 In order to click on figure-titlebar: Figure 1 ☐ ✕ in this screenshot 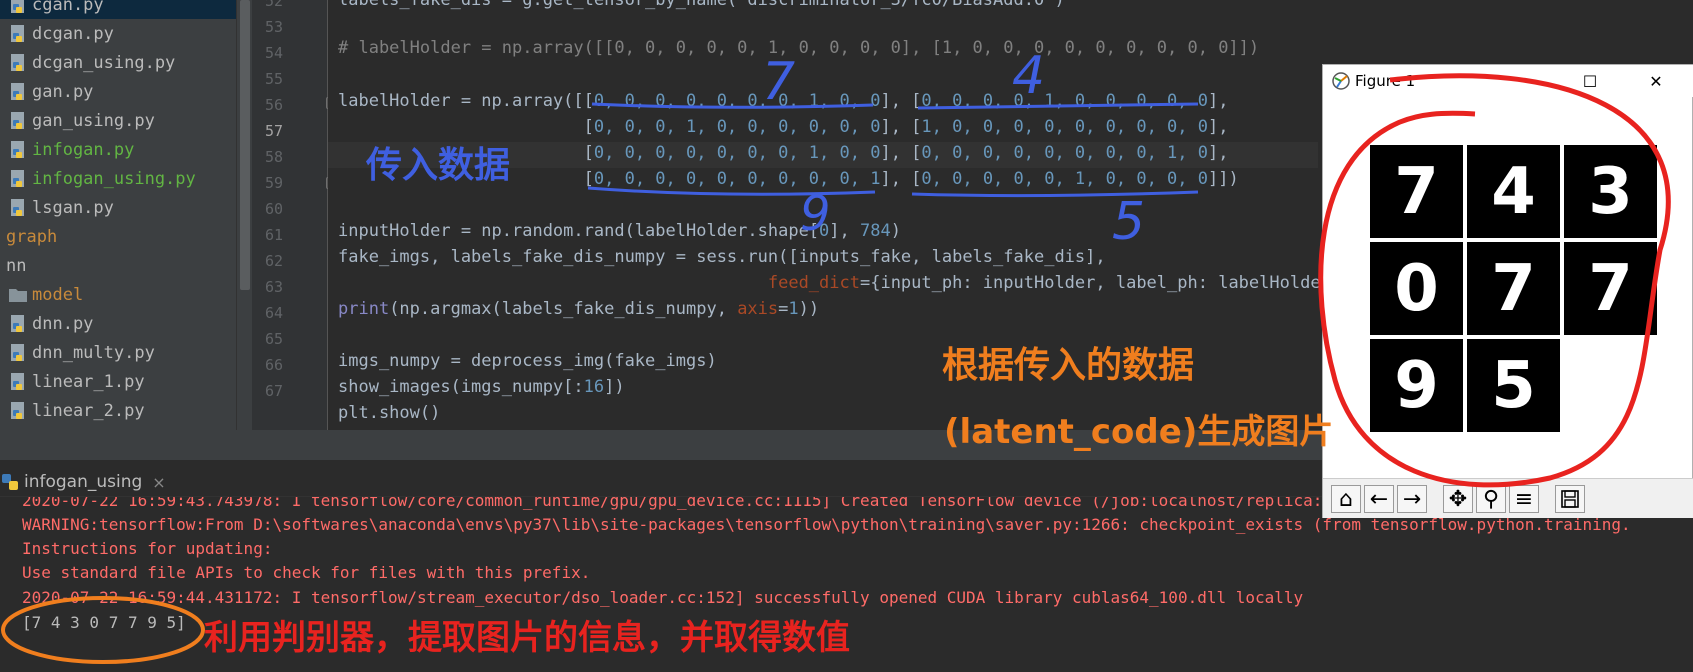, I will do `click(1508, 81)`.